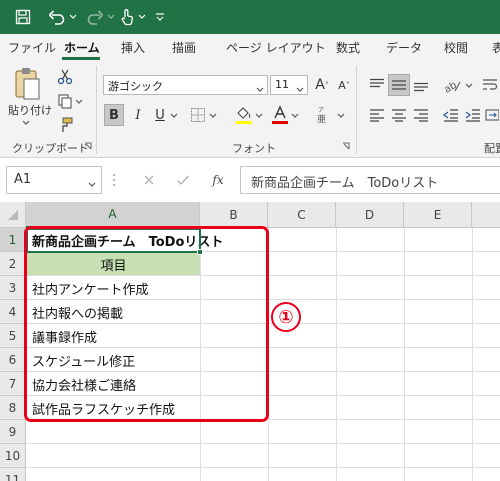 The image size is (500, 481). Describe the element at coordinates (345, 183) in the screenshot. I see `formula-content: 新商品企画チーム ToDoリスト` at that location.